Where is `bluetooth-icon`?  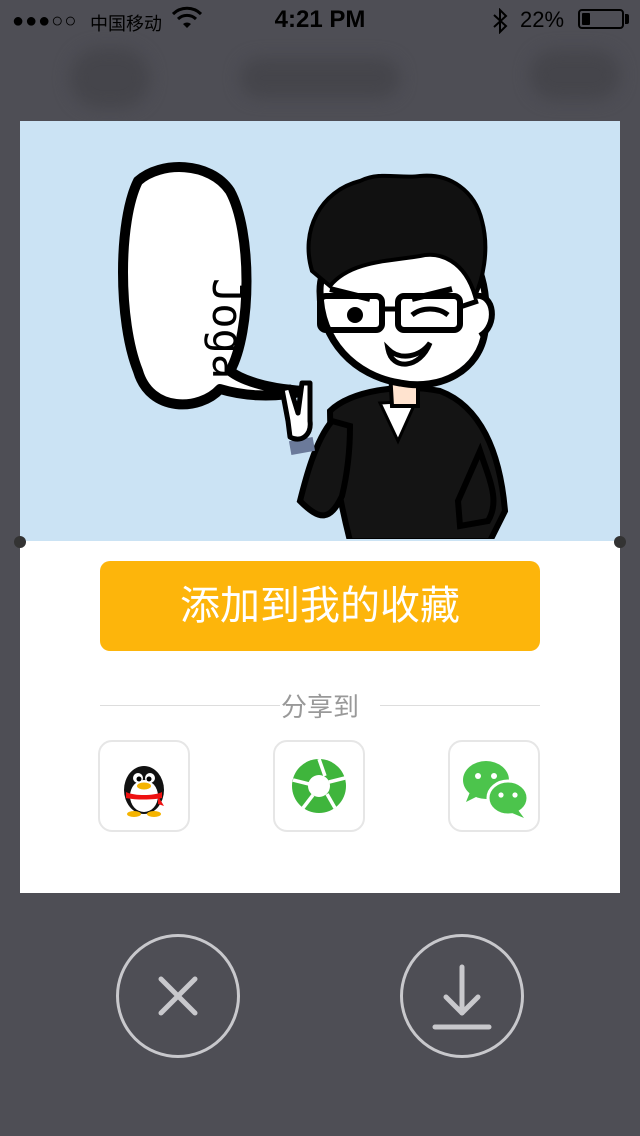
bluetooth-icon is located at coordinates (500, 21).